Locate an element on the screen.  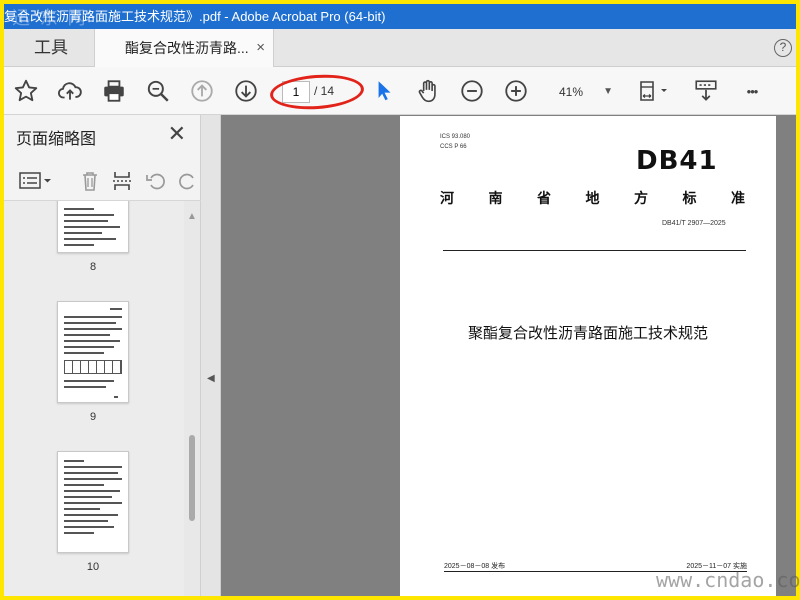
zoom-value: 41% is located at coordinates (571, 92).